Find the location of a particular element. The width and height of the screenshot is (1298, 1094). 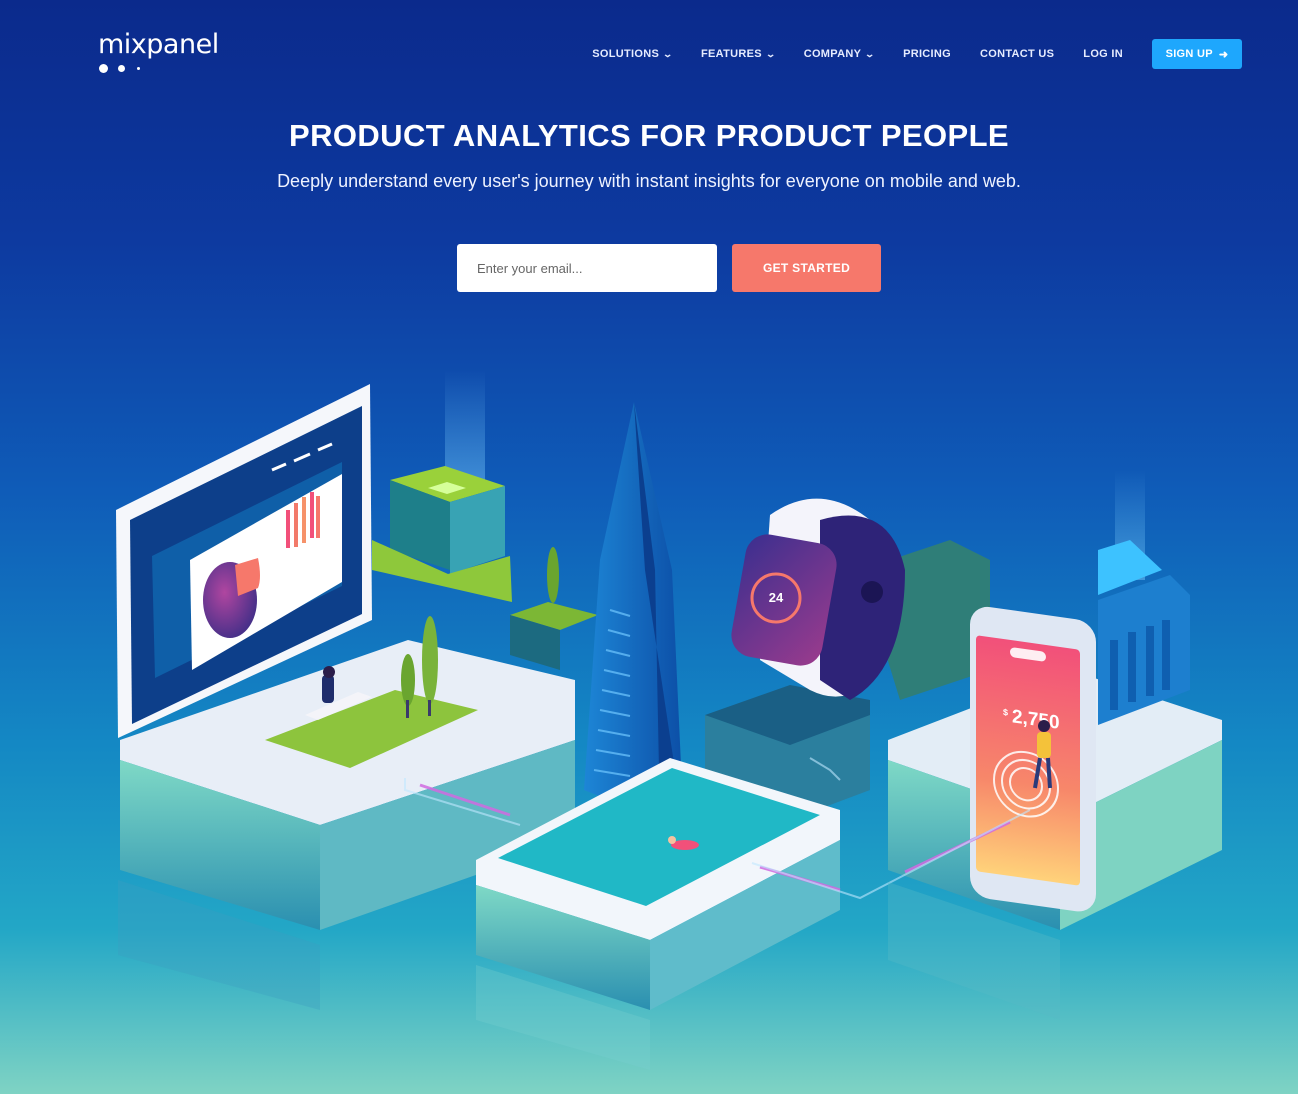

nav-contact-label: CONTACT US is located at coordinates (1017, 54).